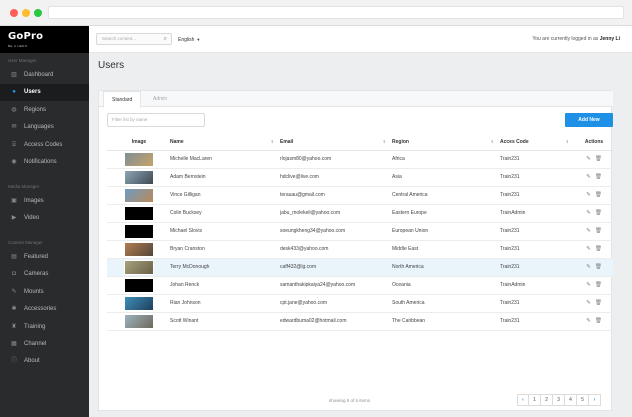 The width and height of the screenshot is (632, 417). Describe the element at coordinates (44, 110) in the screenshot. I see `sidebar-item-regions: ◍ Regions` at that location.